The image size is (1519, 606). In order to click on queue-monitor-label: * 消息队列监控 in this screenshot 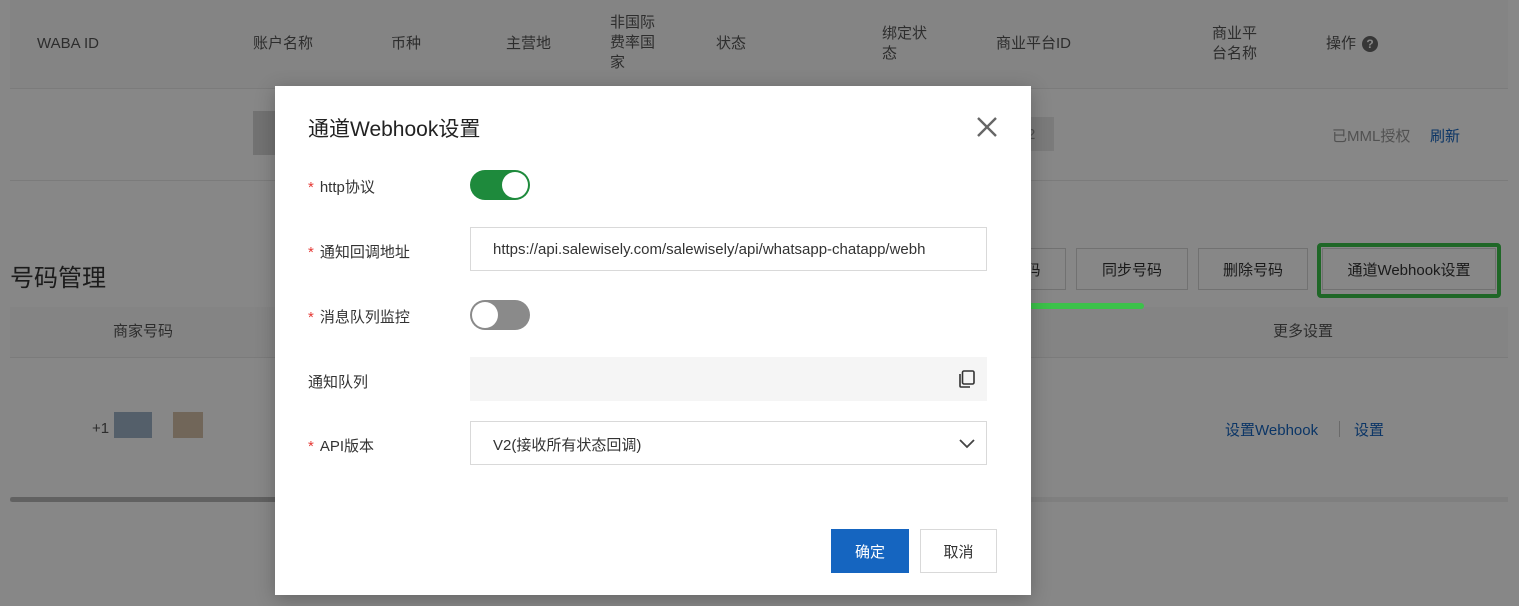, I will do `click(359, 317)`.